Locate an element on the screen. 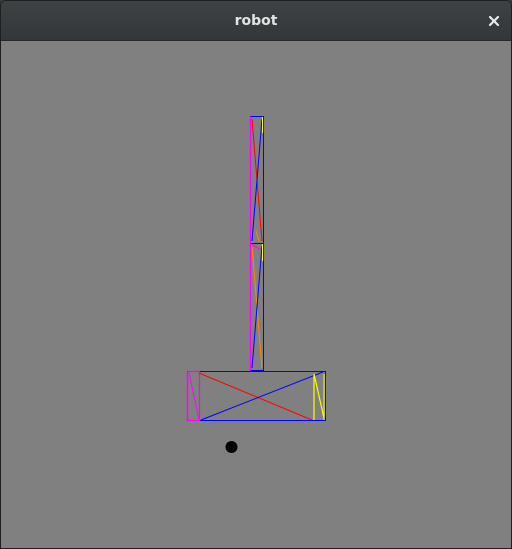 This screenshot has width=512, height=549. title-bar: robot is located at coordinates (256, 21).